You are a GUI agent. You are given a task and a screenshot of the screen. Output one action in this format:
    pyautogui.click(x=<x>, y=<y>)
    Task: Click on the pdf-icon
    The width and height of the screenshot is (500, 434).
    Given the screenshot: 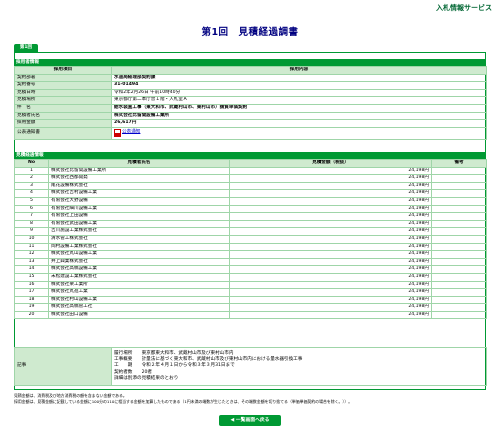 What is the action you would take?
    pyautogui.click(x=117, y=132)
    